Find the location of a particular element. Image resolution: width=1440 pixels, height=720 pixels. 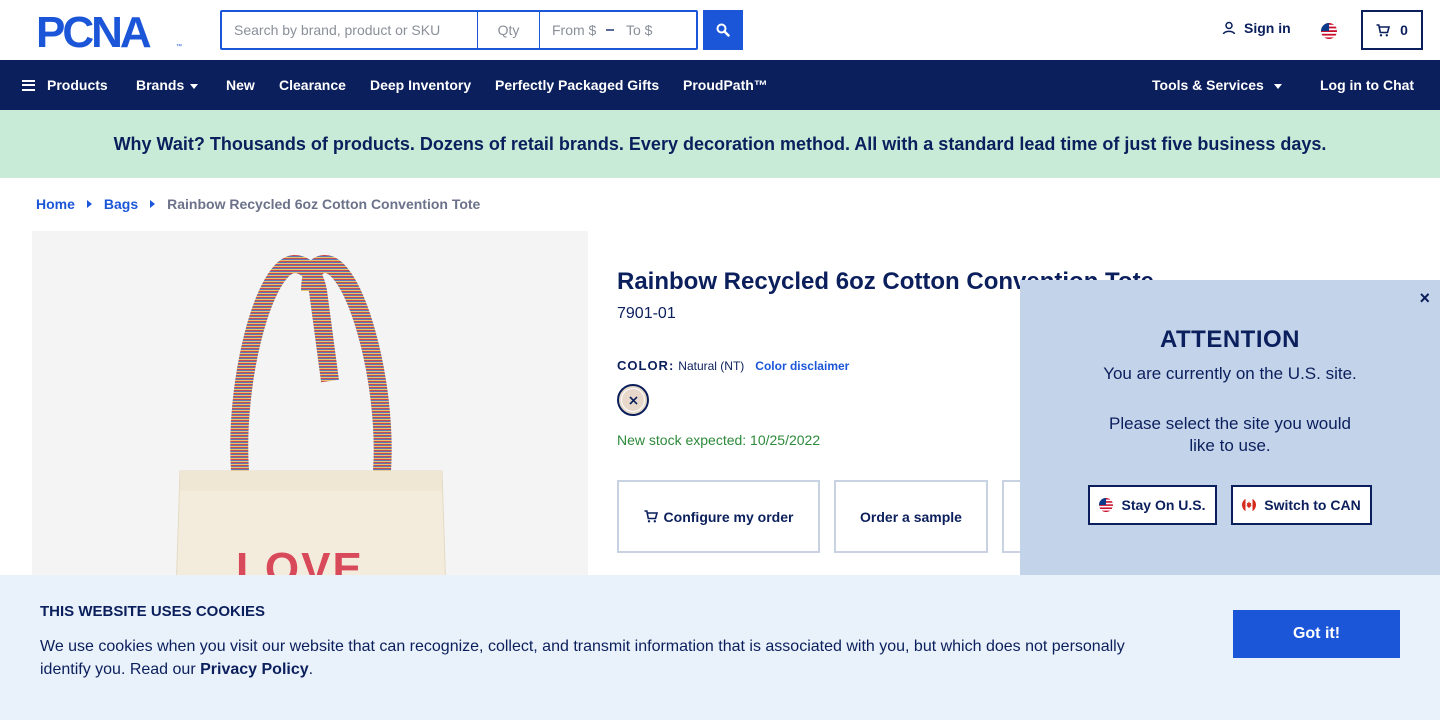

cart-count: 0 is located at coordinates (1404, 30).